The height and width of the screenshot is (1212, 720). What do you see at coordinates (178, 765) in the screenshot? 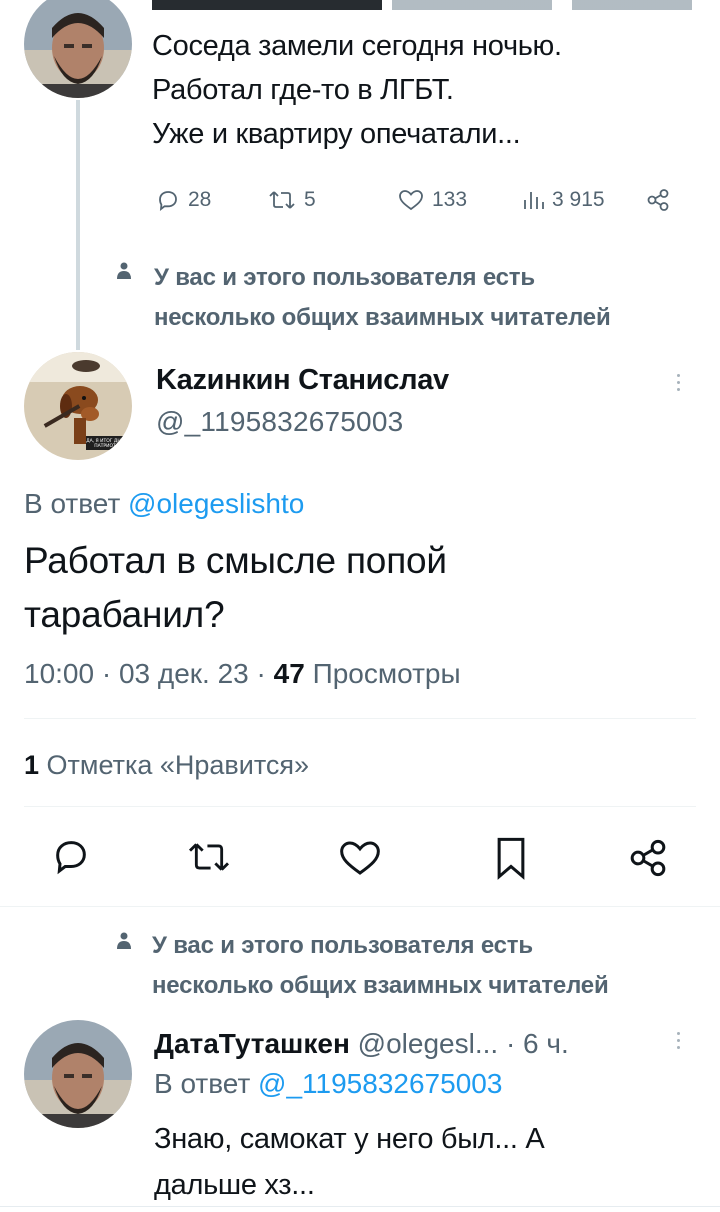
I see `likes-label: Отметка «Нравится»` at bounding box center [178, 765].